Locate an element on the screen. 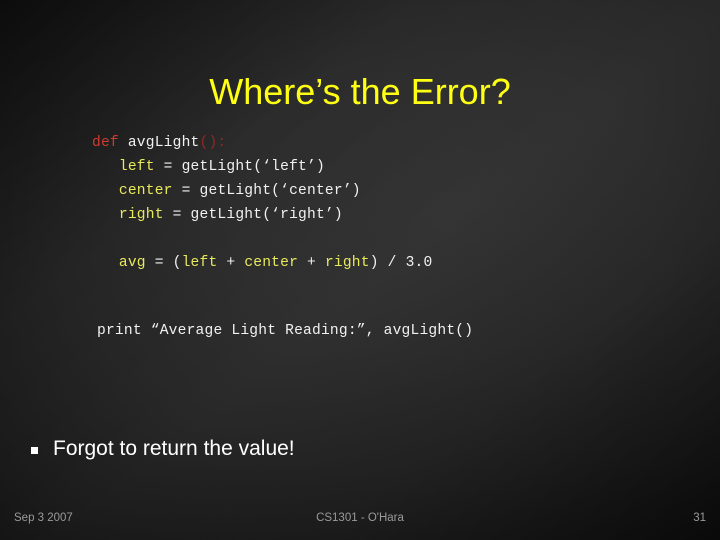 The image size is (720, 540). slide-footer: Sep 3 2007 CS1301 - O'Hara 31 is located at coordinates (360, 518).